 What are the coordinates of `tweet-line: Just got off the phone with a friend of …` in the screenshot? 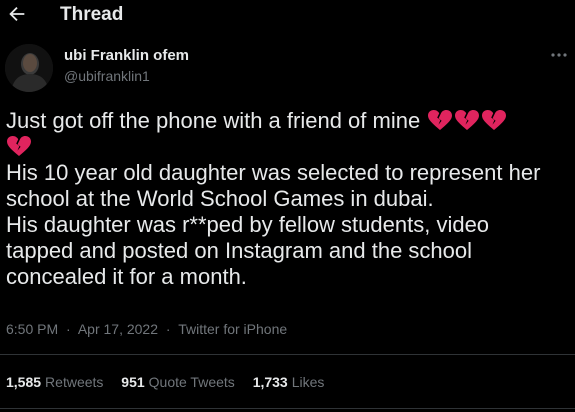 It's located at (286, 121).